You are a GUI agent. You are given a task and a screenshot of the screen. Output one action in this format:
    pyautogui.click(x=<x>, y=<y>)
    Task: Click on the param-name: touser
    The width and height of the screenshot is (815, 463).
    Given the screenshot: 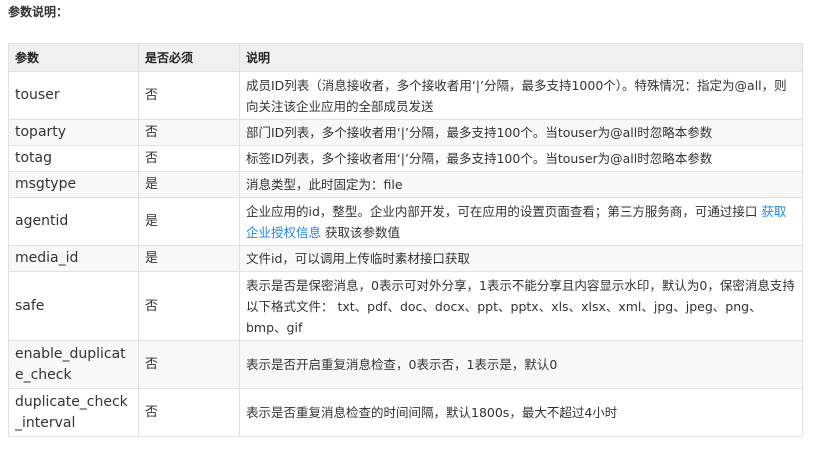 What is the action you would take?
    pyautogui.click(x=73, y=95)
    